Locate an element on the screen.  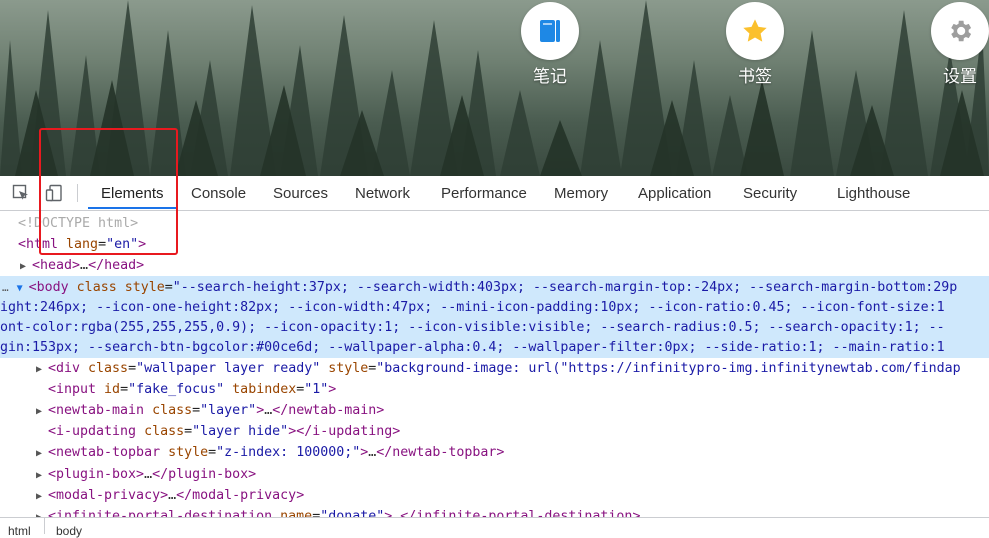
tree-node-html: <html lang="en"> is located at coordinates (82, 244).